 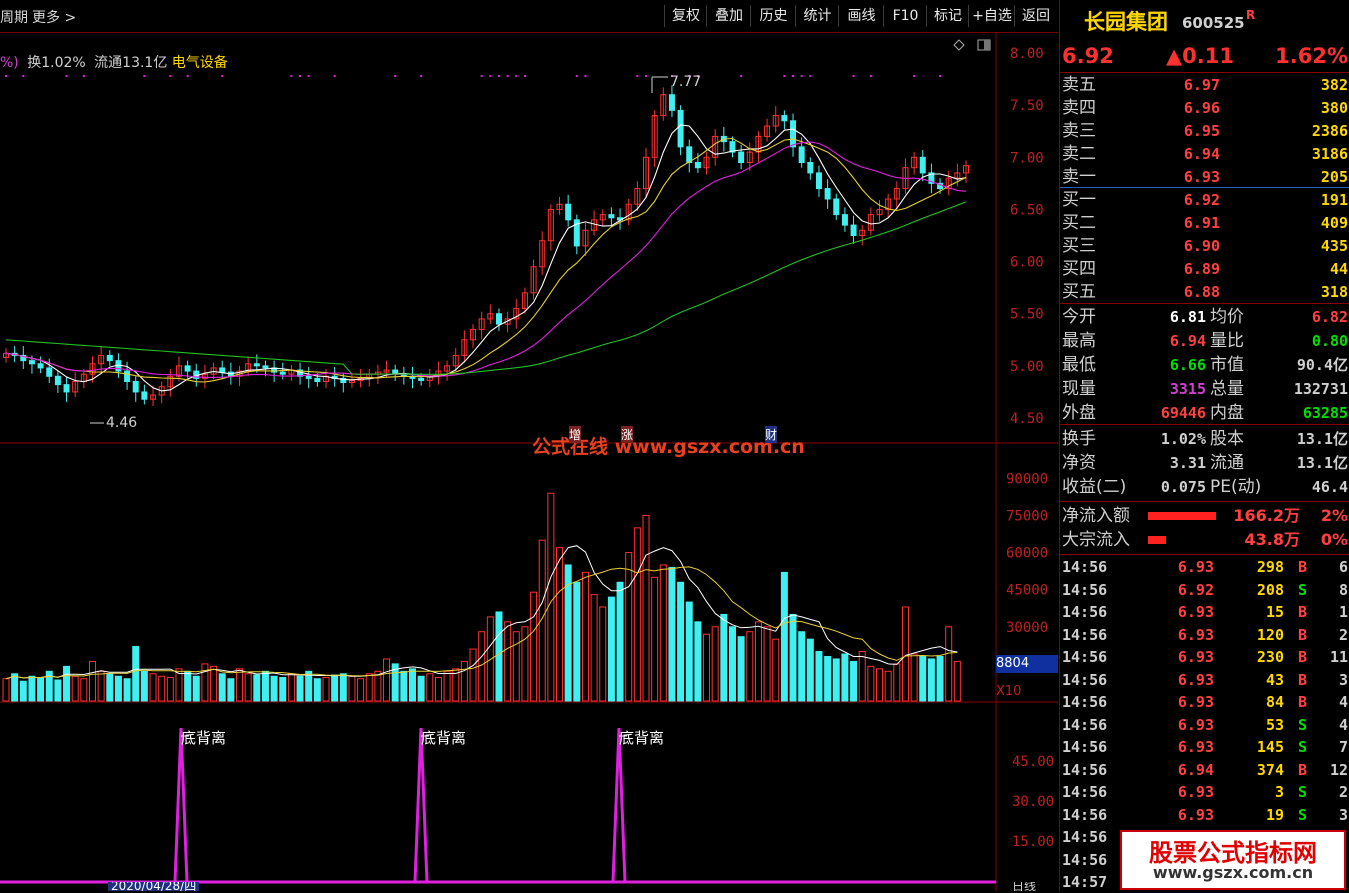 I want to click on chart-toolbar: 周期 更多 > 复权 叠加 历史 统计 画线 F10 标记 +自选 返回, so click(x=529, y=16).